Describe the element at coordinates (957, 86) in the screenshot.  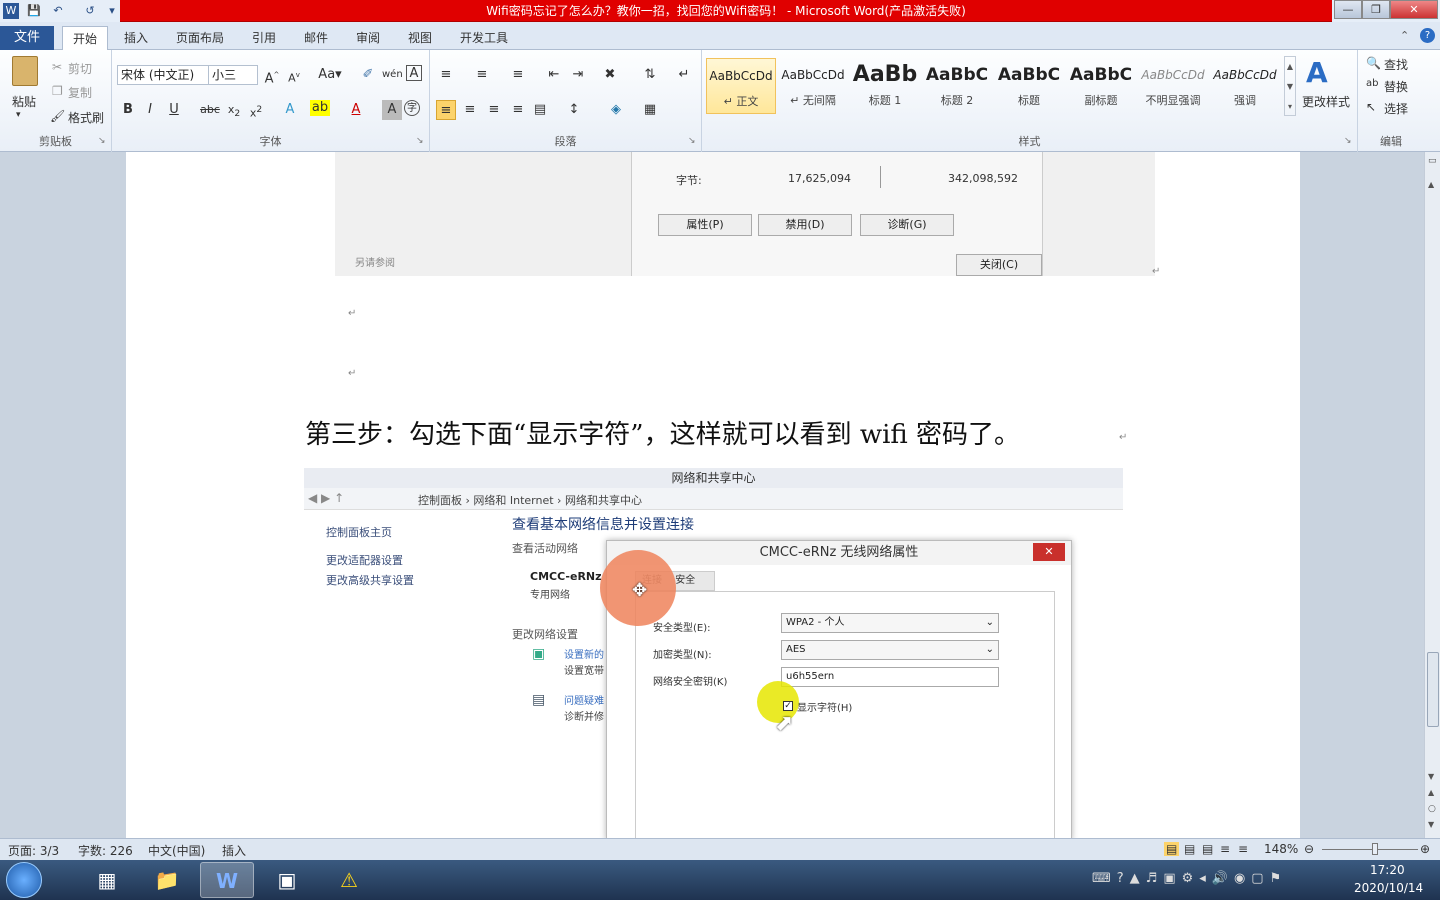
I see `style-heading-2: AaBbC 标题 2` at that location.